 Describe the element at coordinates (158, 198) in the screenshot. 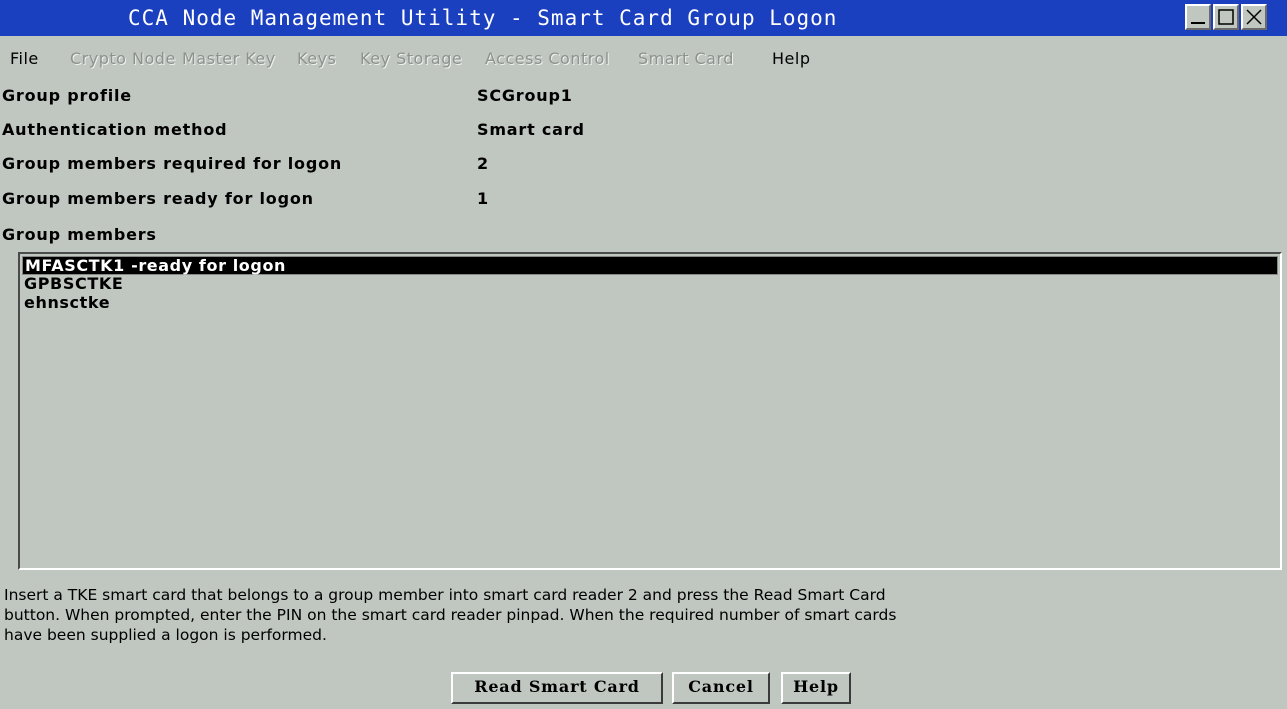

I see `members-ready-label: Group members ready for logon` at that location.